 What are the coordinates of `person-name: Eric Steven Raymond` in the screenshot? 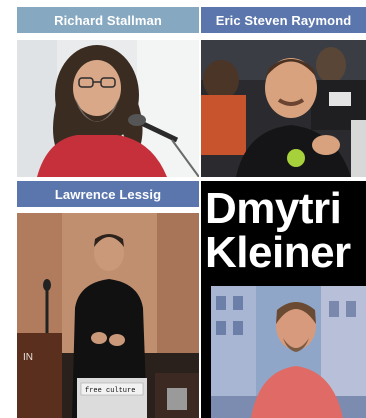 It's located at (283, 20).